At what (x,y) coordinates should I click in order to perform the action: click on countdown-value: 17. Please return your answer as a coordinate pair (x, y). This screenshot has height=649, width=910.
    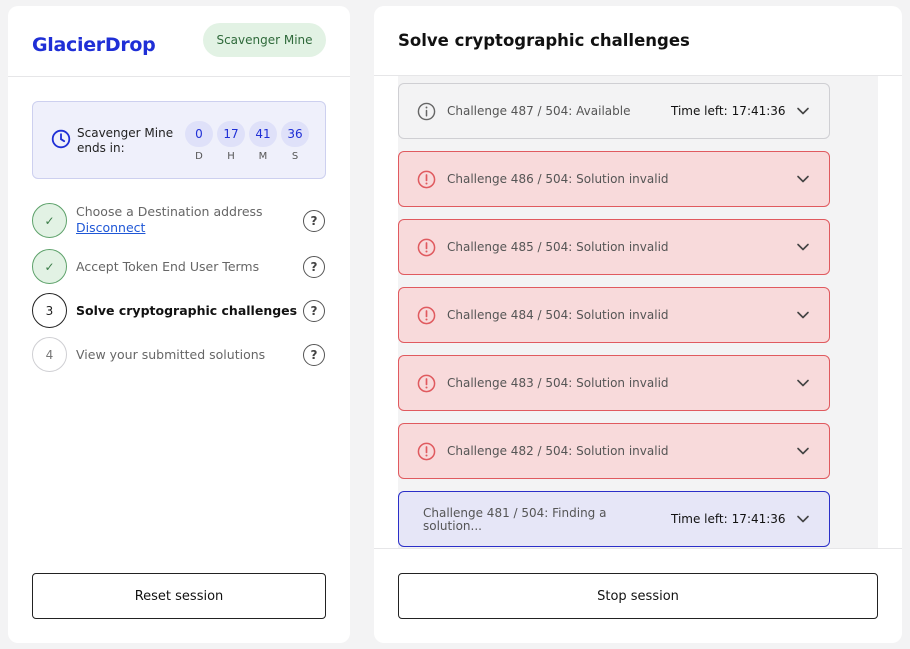
    Looking at the image, I should click on (231, 134).